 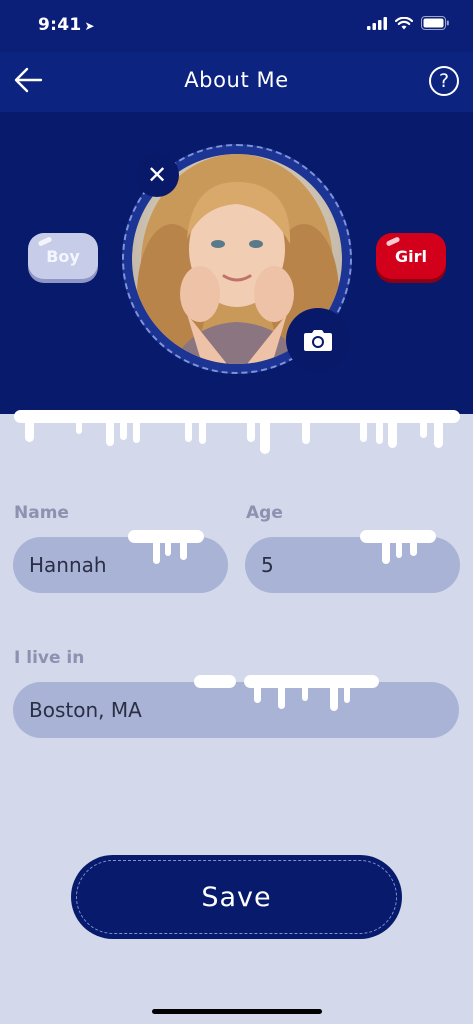 I want to click on help-button: ?, so click(x=444, y=81).